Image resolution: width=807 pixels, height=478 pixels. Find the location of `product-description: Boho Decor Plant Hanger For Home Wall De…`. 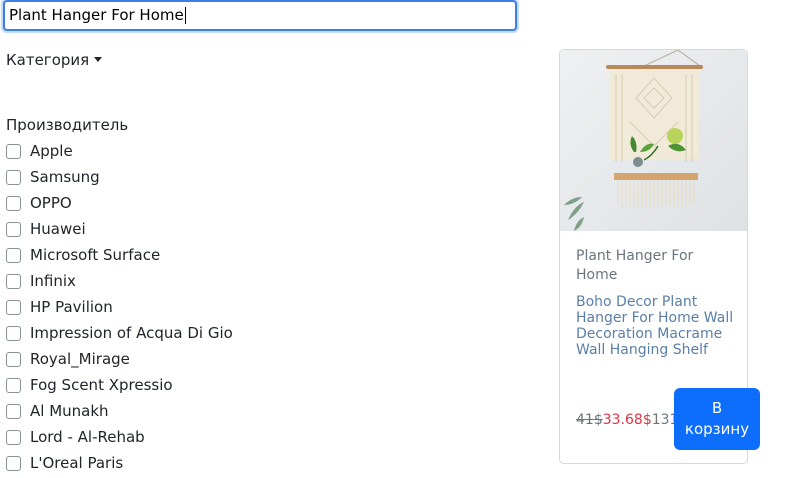

product-description: Boho Decor Plant Hanger For Home Wall De… is located at coordinates (655, 326).